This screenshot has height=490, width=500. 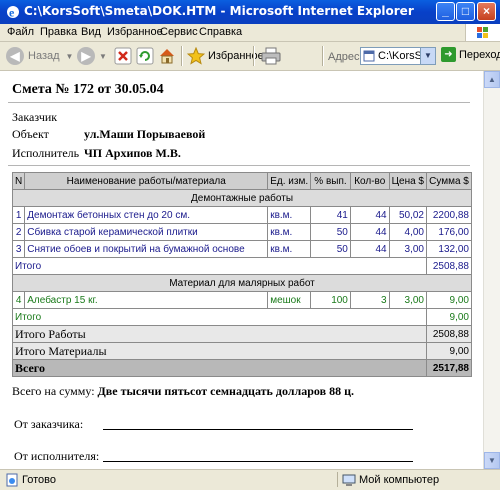 I want to click on print-button, so click(x=271, y=56).